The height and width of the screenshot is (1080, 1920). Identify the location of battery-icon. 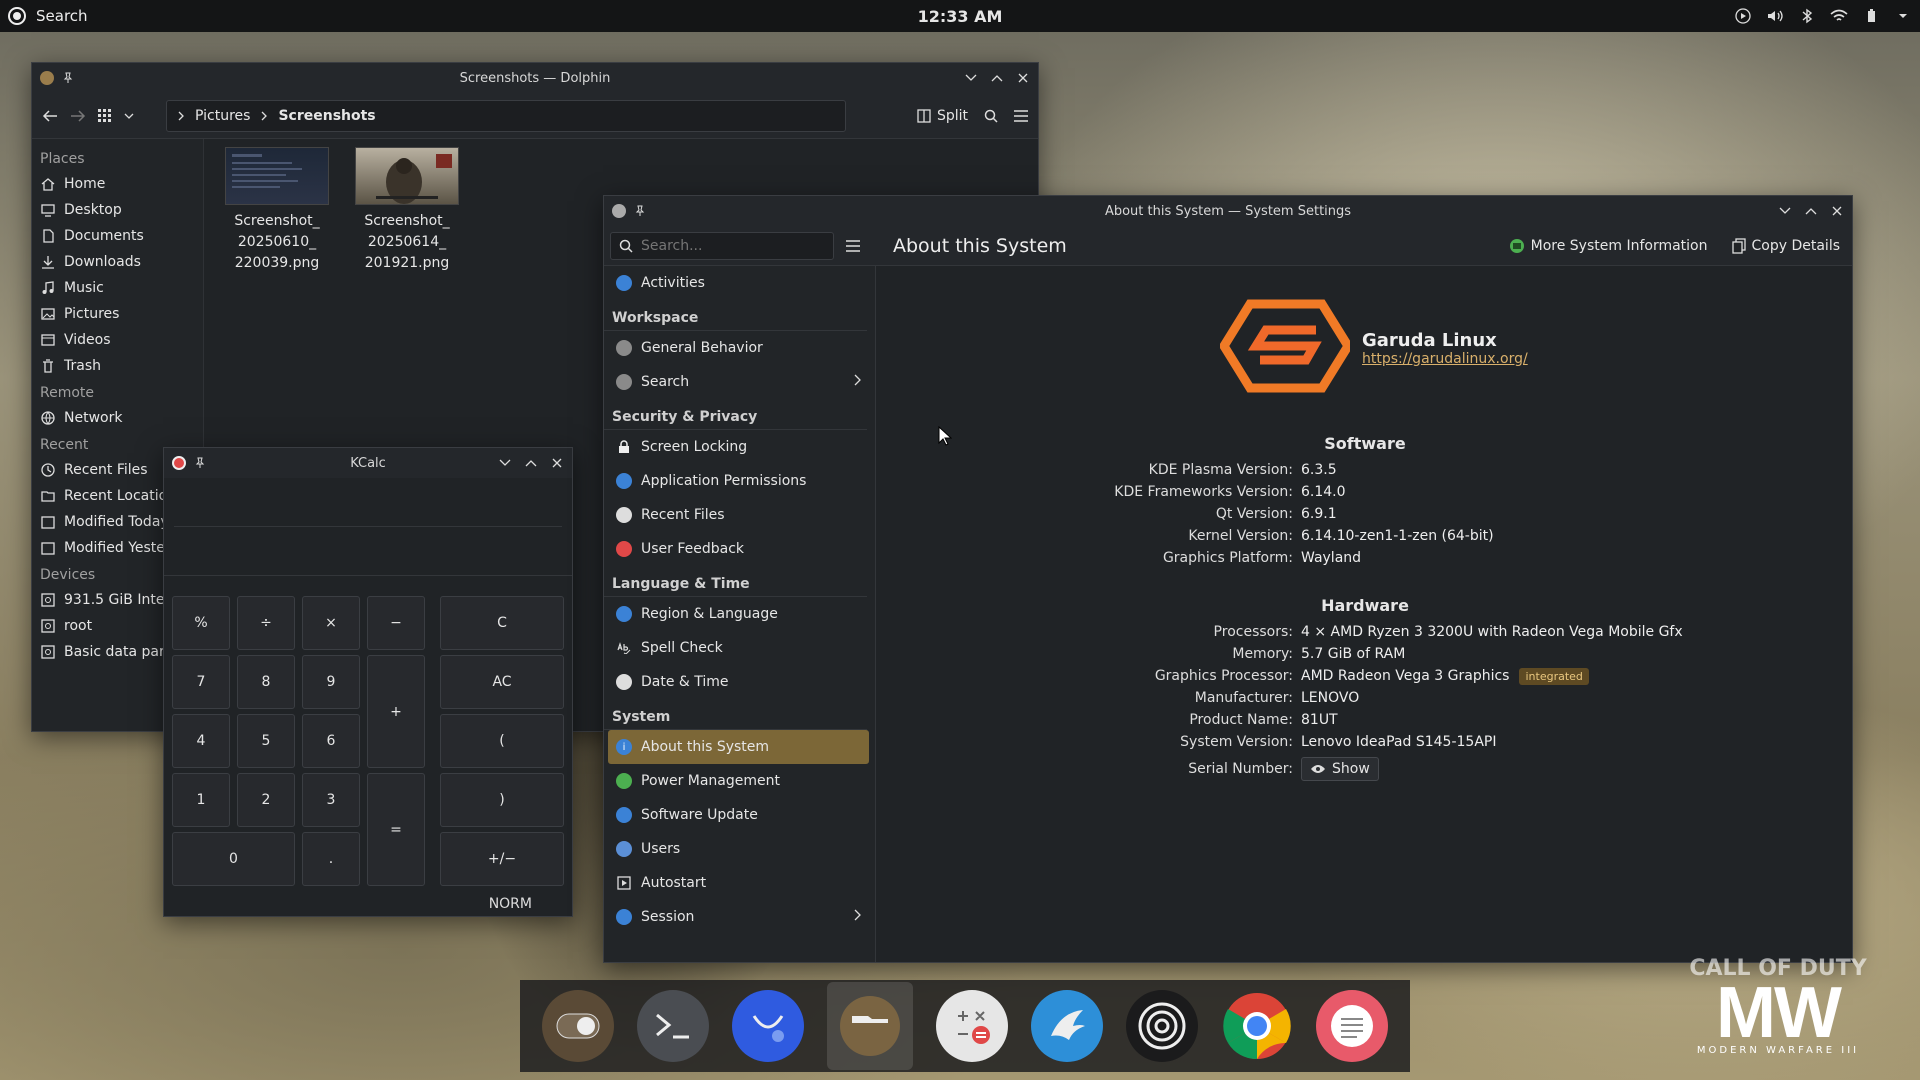
(1871, 16).